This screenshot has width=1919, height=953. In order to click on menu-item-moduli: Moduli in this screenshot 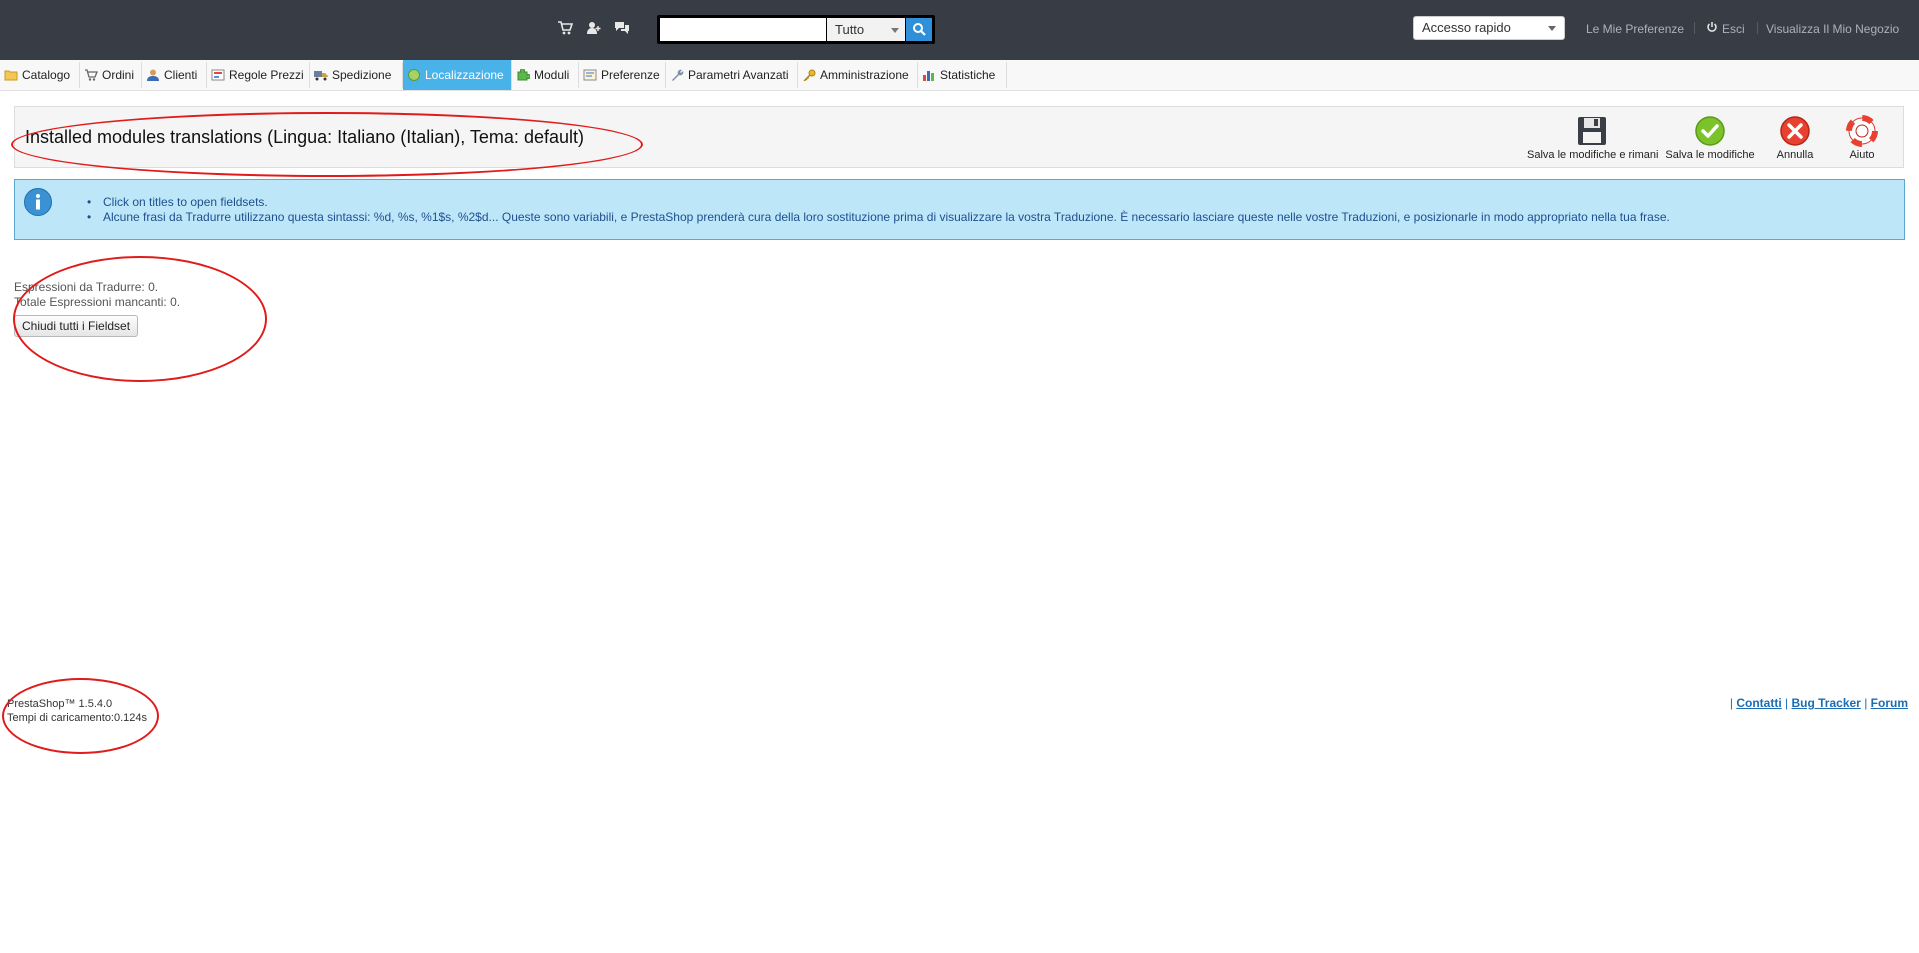, I will do `click(545, 75)`.